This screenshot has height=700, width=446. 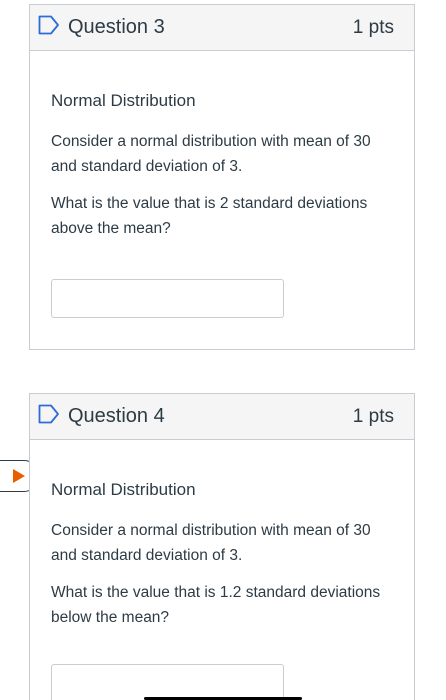 I want to click on question-3-header: Question 3 1 pts, so click(x=222, y=28).